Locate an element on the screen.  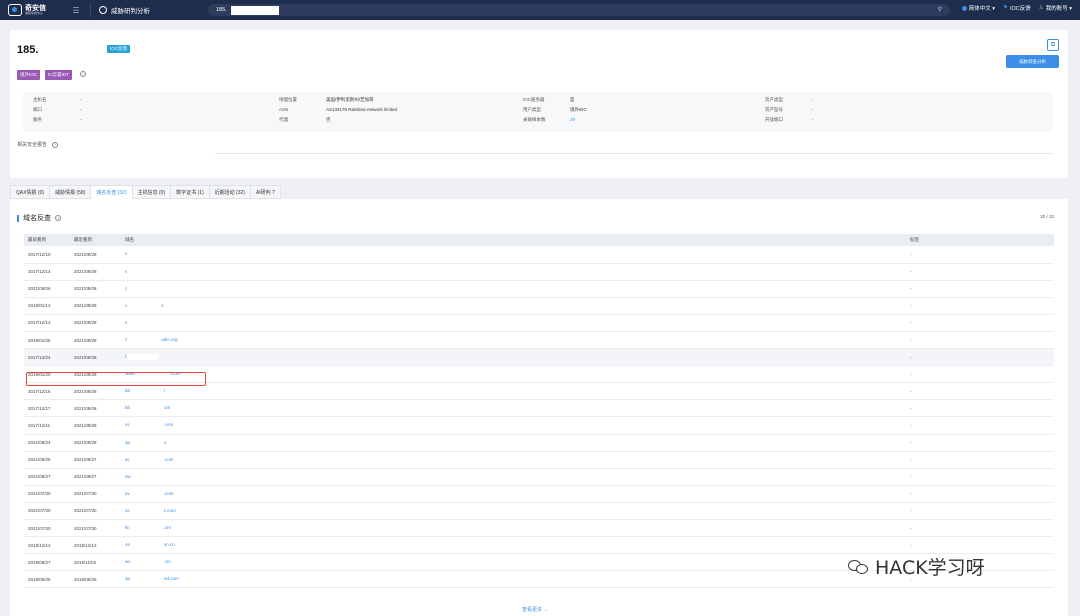
column-header-last-seen: 最近看到 is located at coordinates (99, 240).